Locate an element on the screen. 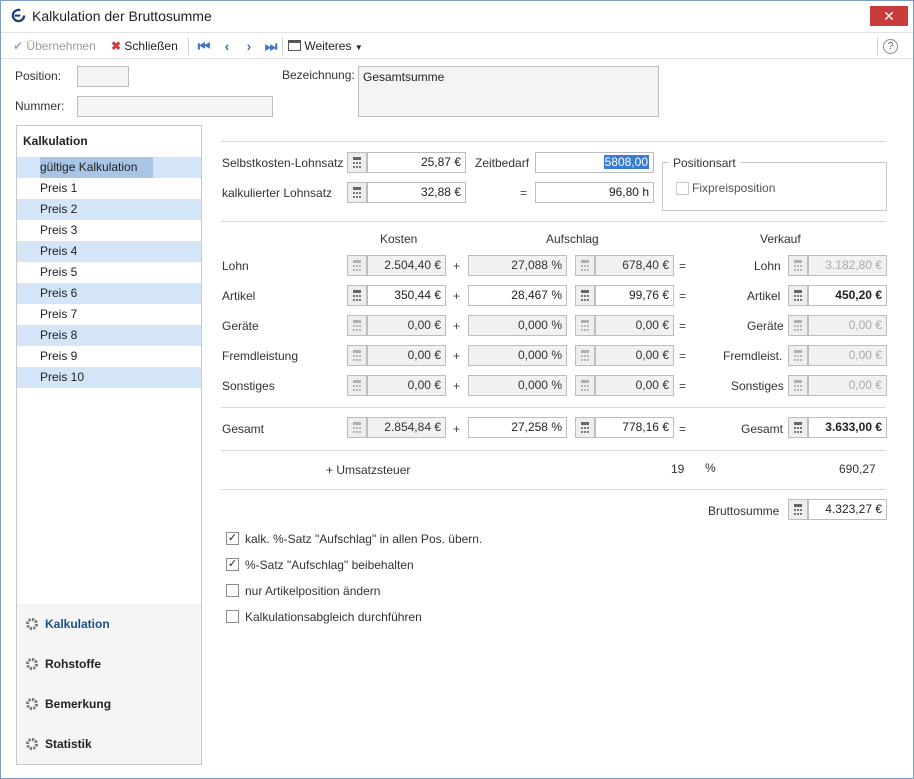  article-cost-field: 350,44 € is located at coordinates (406, 295).